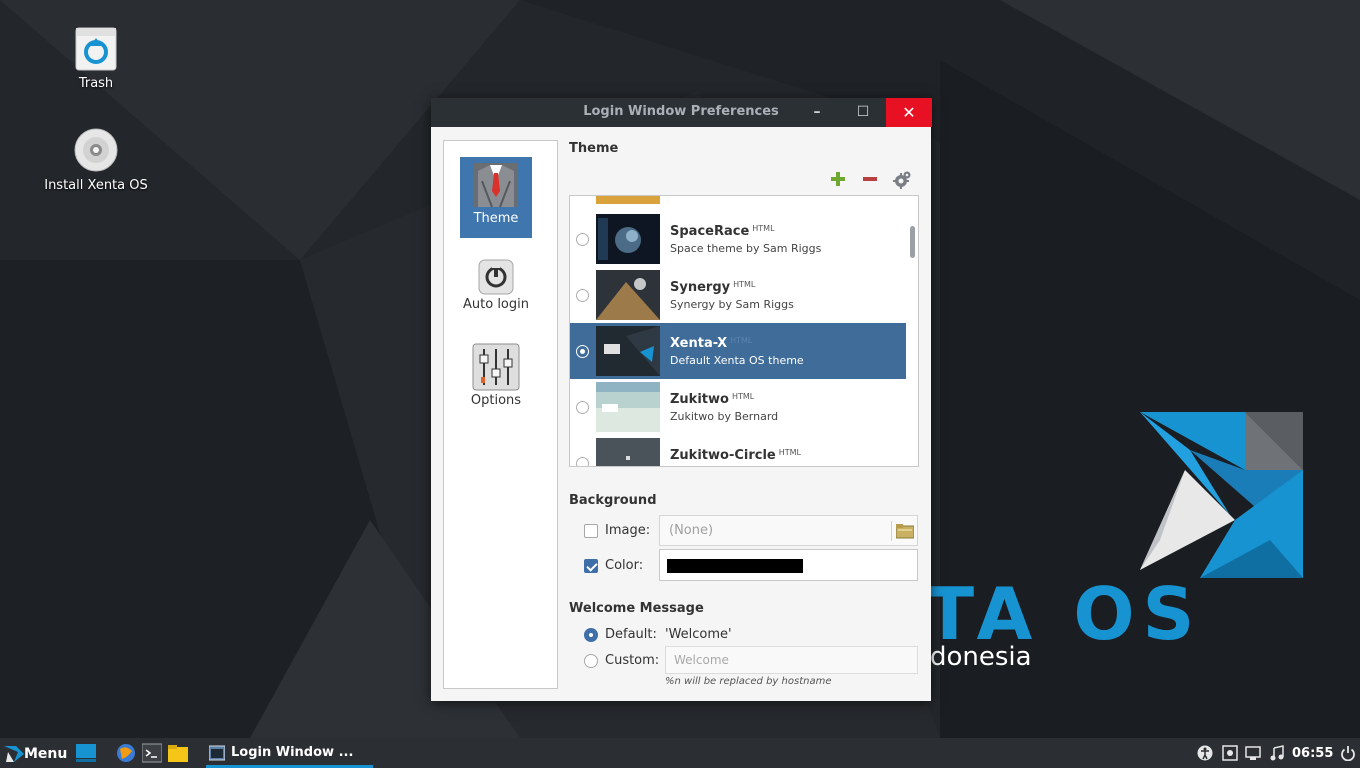  Describe the element at coordinates (724, 416) in the screenshot. I see `theme-description: Zukitwo by Bernard` at that location.